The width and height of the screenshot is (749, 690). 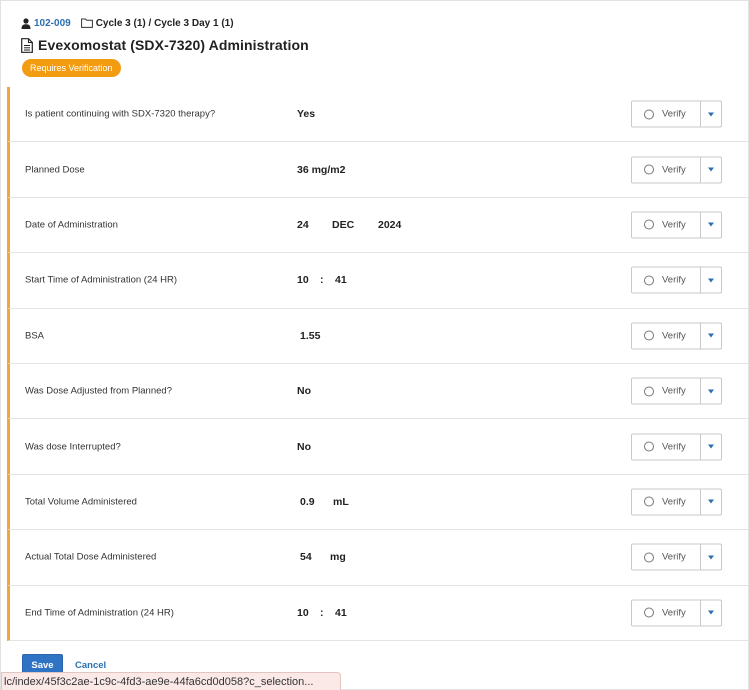 I want to click on folder-icon, so click(x=86, y=23).